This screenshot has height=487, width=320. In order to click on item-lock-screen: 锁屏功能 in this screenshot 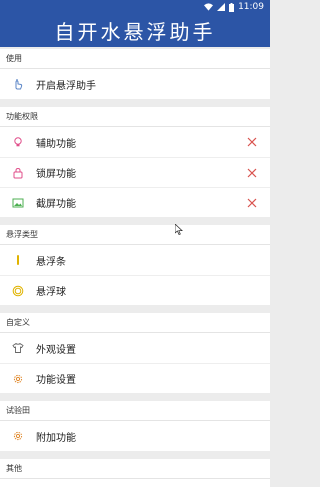, I will do `click(135, 172)`.